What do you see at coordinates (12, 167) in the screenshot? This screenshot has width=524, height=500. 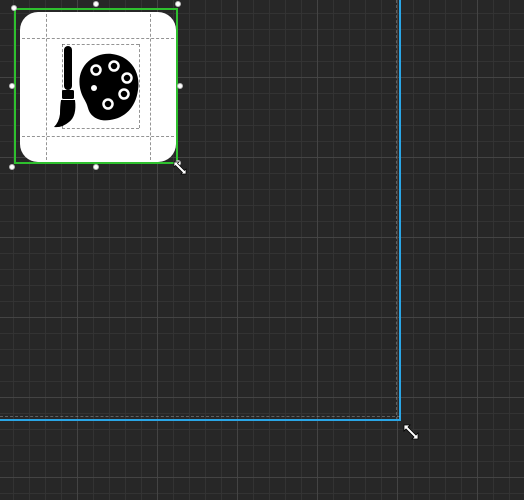 I see `resize-handle-bottom-left` at bounding box center [12, 167].